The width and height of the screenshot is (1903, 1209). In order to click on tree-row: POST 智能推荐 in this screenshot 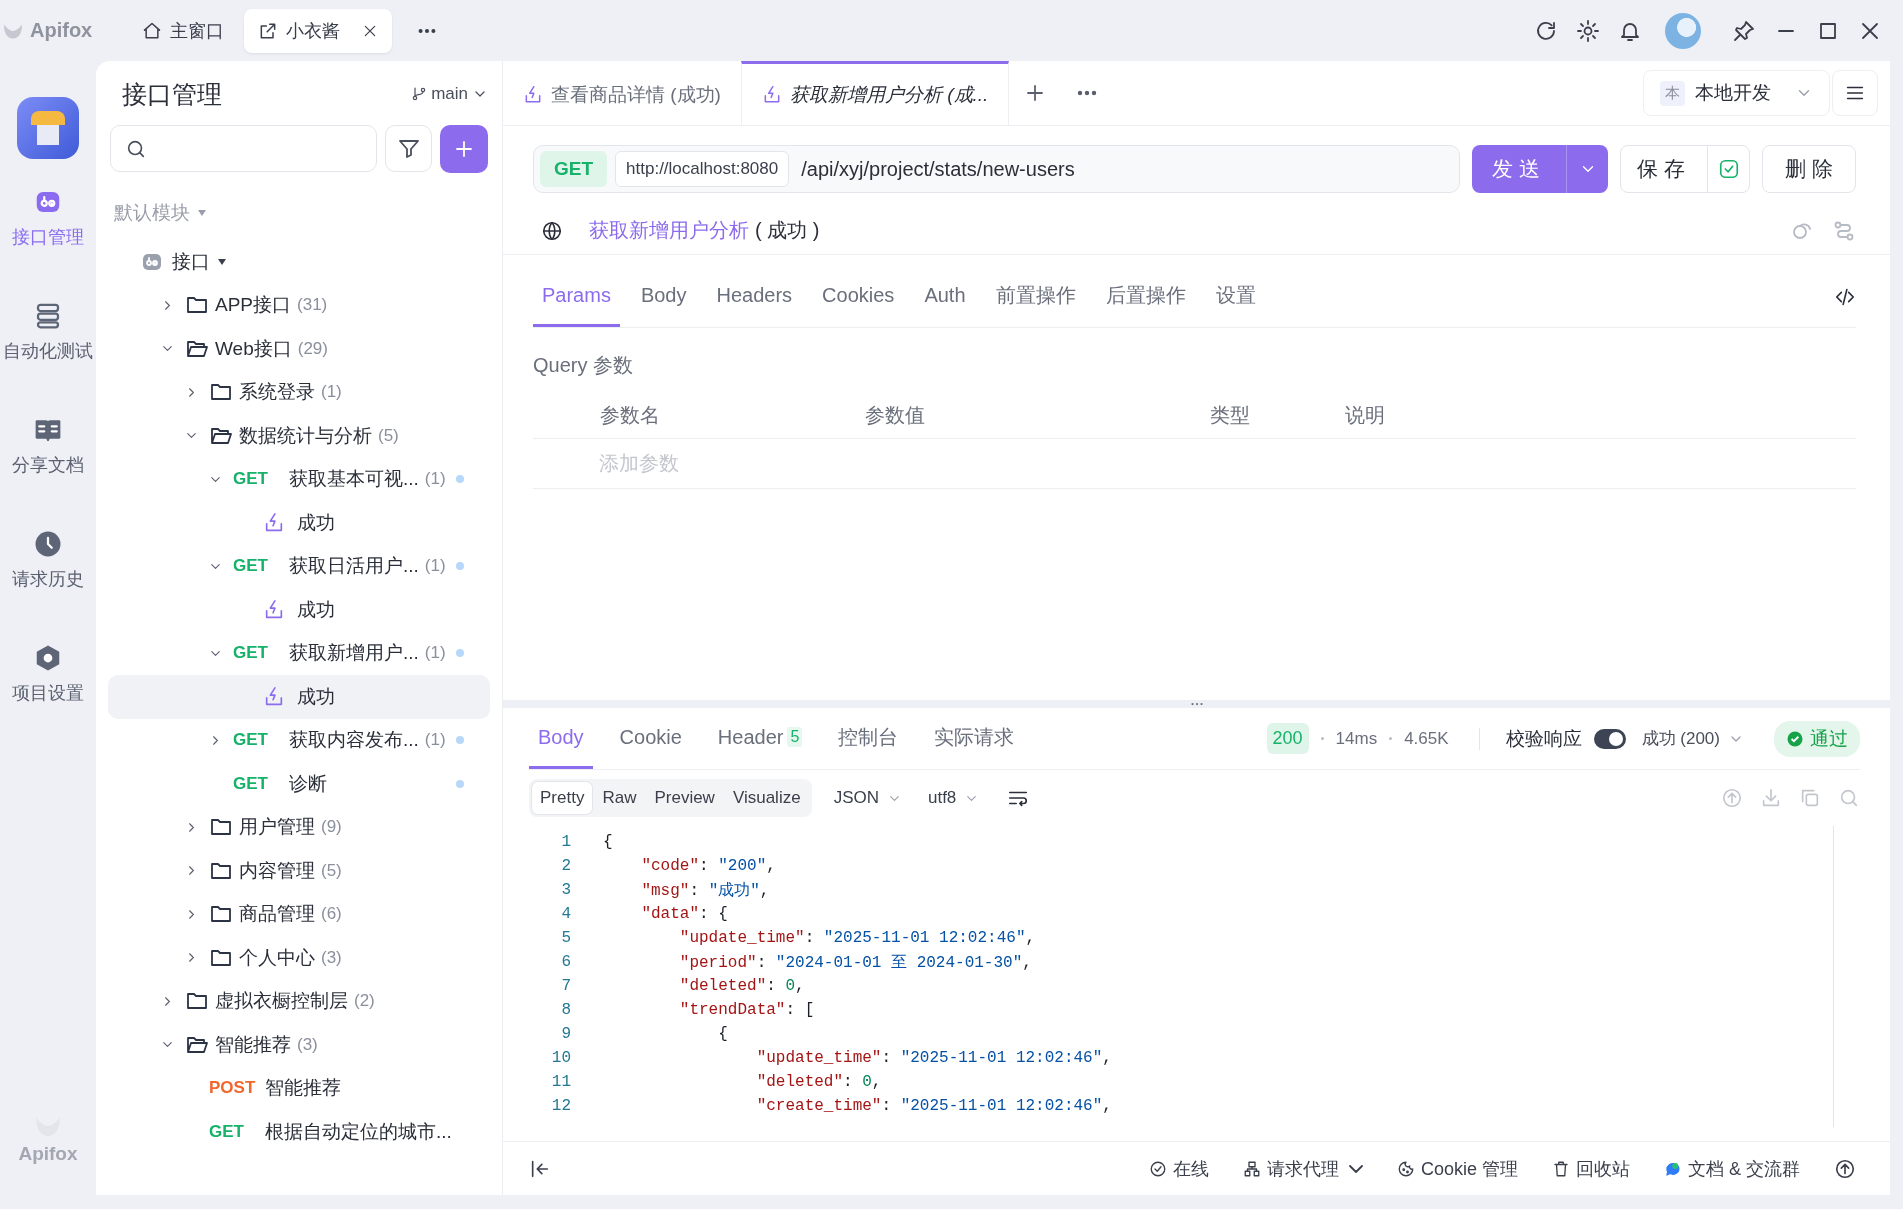, I will do `click(299, 1088)`.